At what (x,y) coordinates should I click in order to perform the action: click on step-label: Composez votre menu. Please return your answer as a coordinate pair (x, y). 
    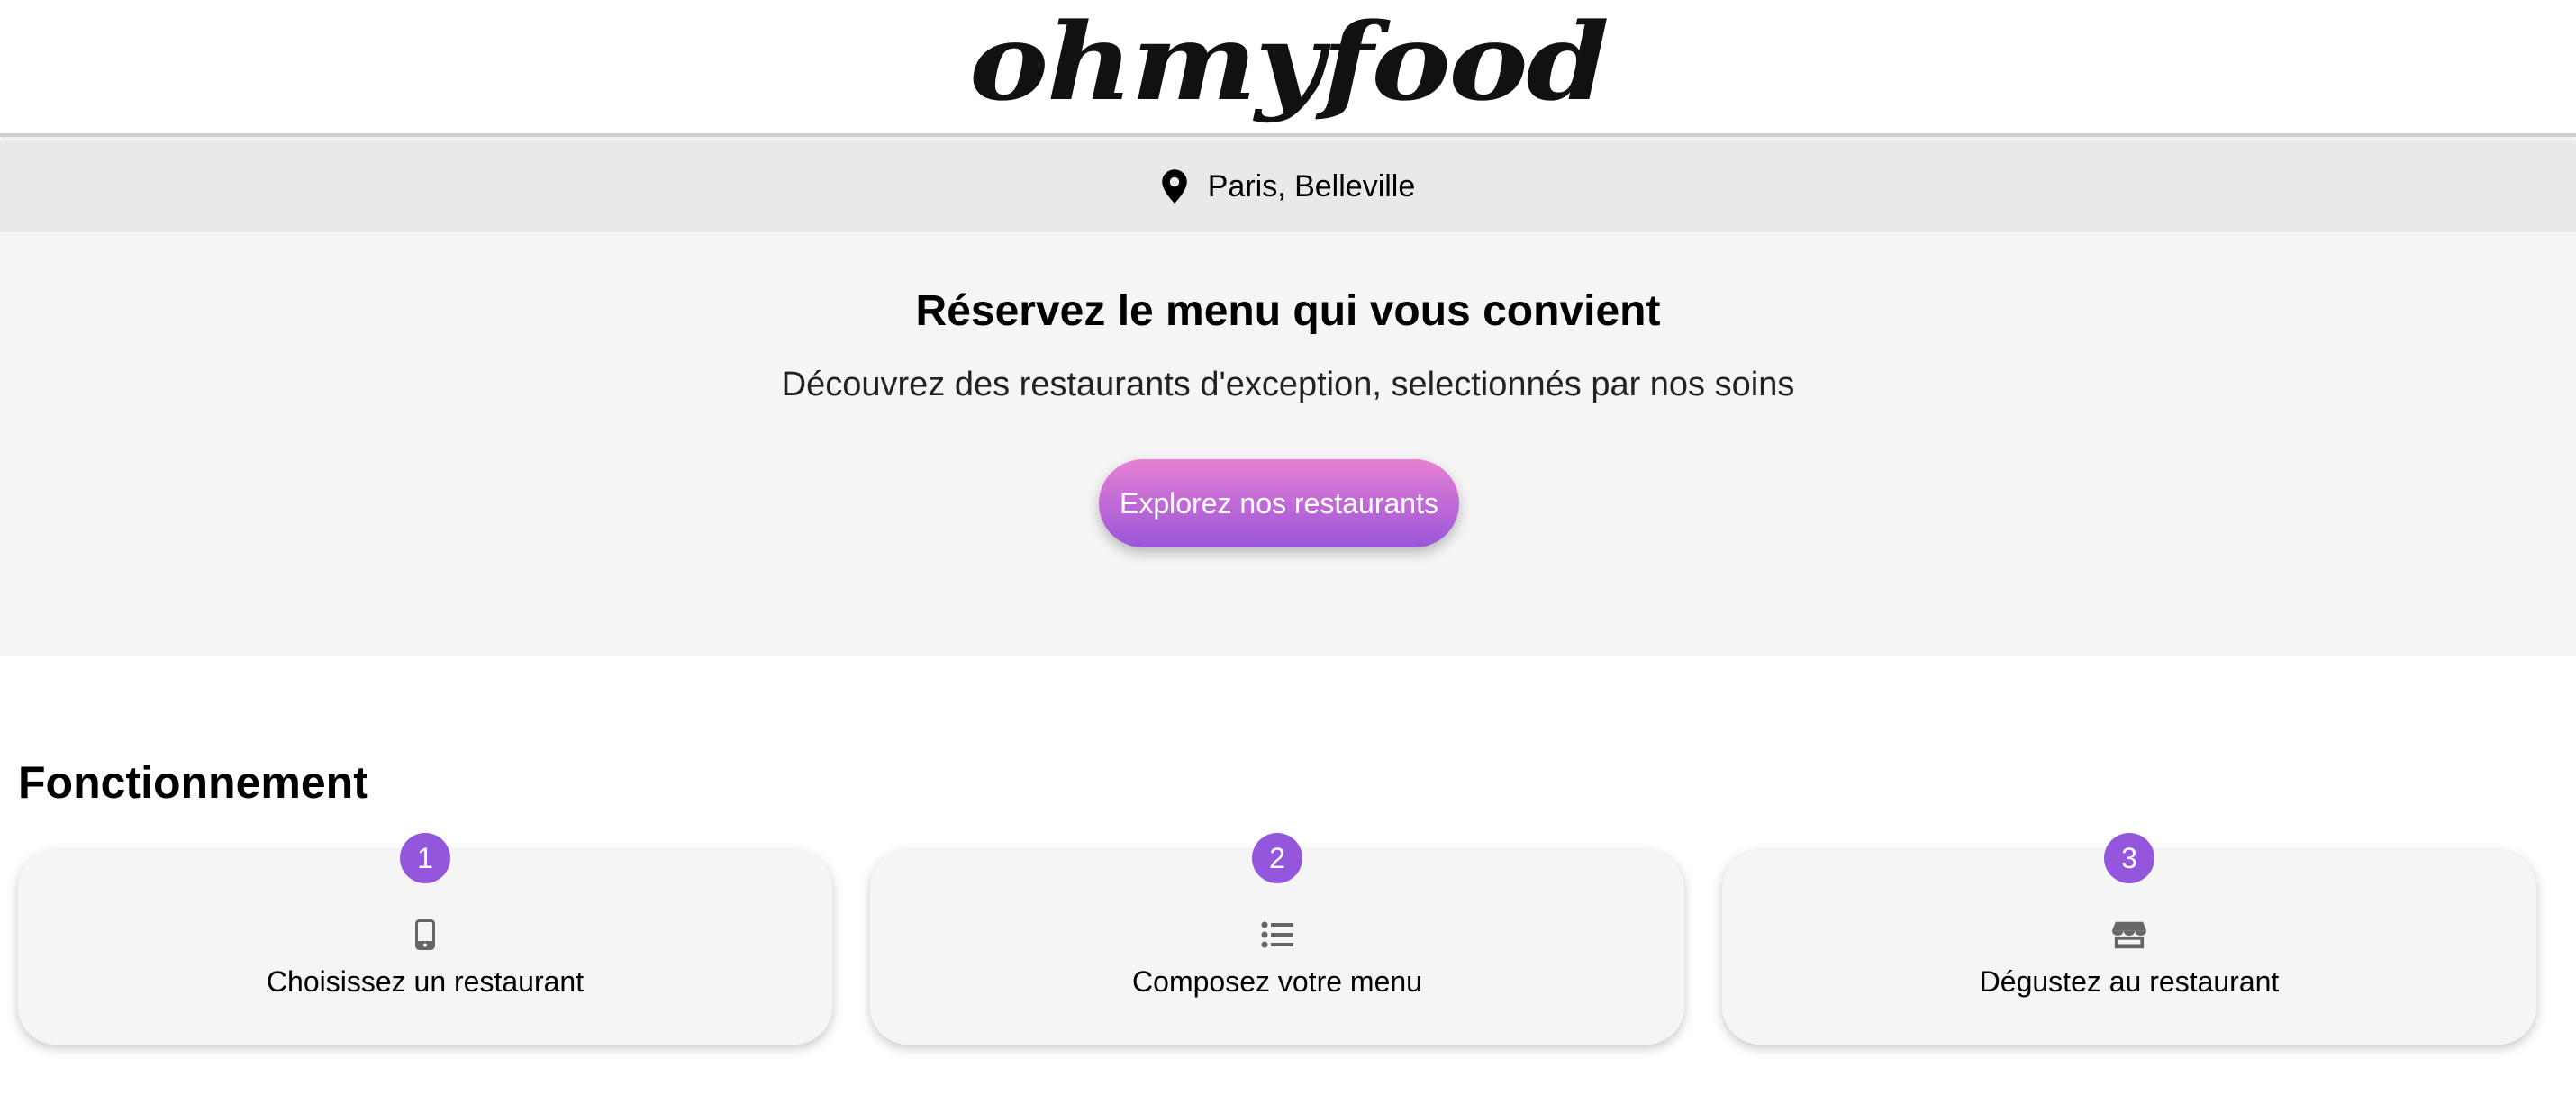
    Looking at the image, I should click on (1277, 981).